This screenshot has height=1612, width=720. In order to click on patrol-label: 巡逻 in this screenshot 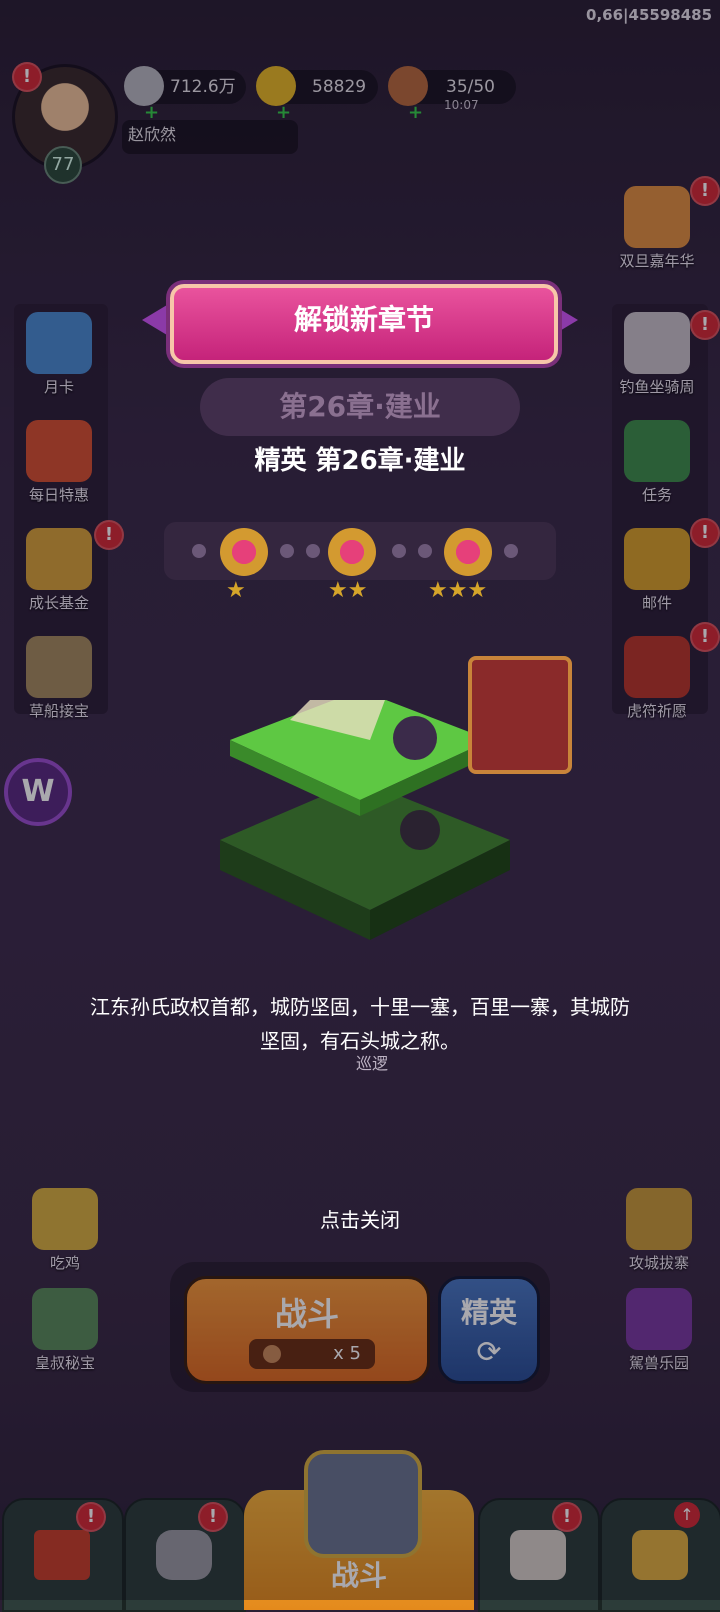, I will do `click(372, 1063)`.